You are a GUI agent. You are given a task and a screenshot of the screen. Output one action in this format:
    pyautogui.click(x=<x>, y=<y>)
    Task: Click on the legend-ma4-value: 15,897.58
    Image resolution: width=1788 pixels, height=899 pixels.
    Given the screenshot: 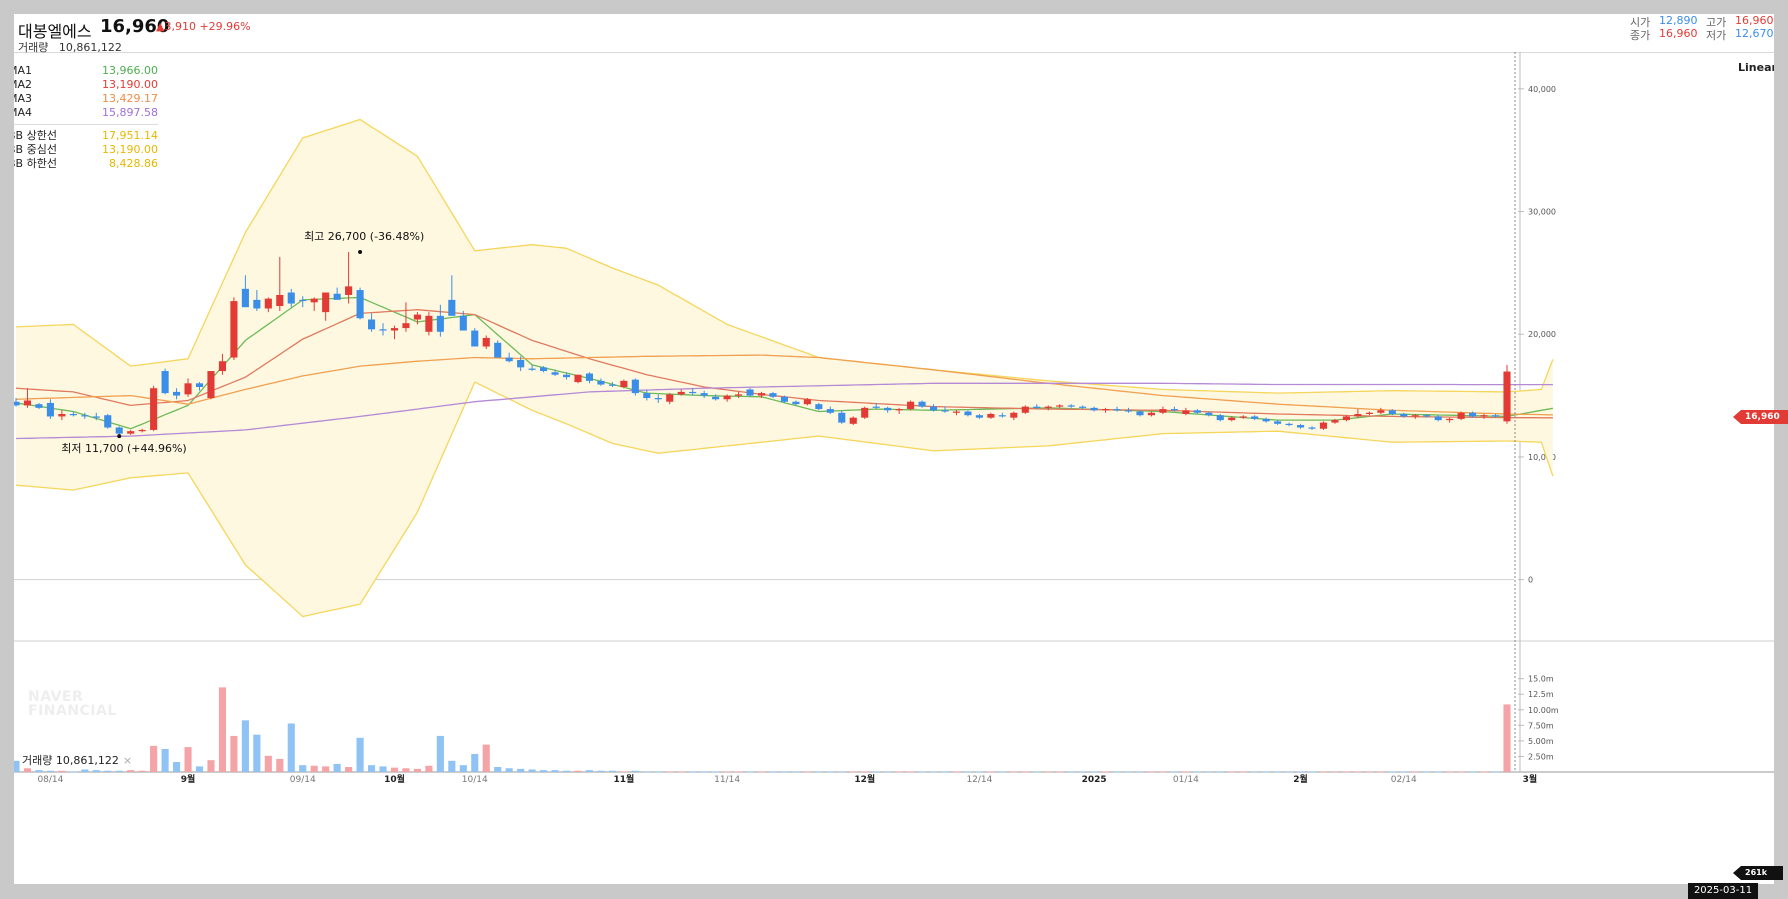 What is the action you would take?
    pyautogui.click(x=130, y=112)
    